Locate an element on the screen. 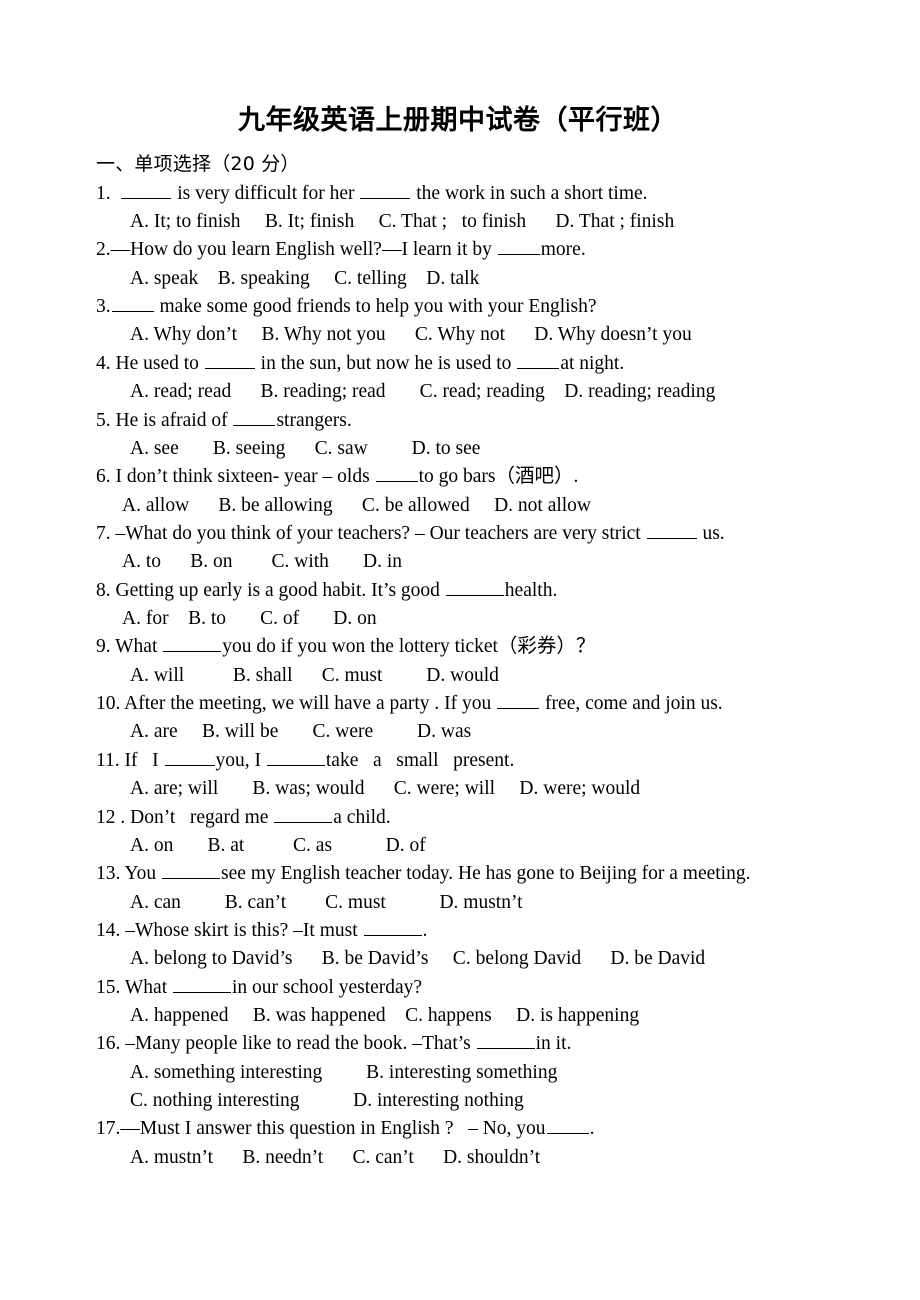 The height and width of the screenshot is (1300, 920). stem-part: to go bars（酒吧）. is located at coordinates (498, 477).